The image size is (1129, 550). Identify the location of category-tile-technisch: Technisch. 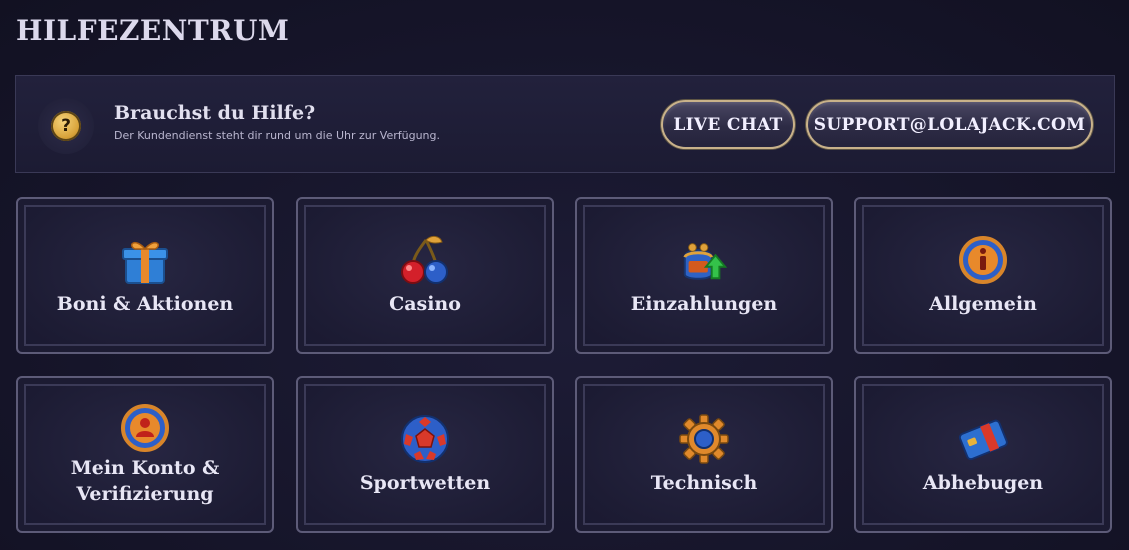
(704, 454).